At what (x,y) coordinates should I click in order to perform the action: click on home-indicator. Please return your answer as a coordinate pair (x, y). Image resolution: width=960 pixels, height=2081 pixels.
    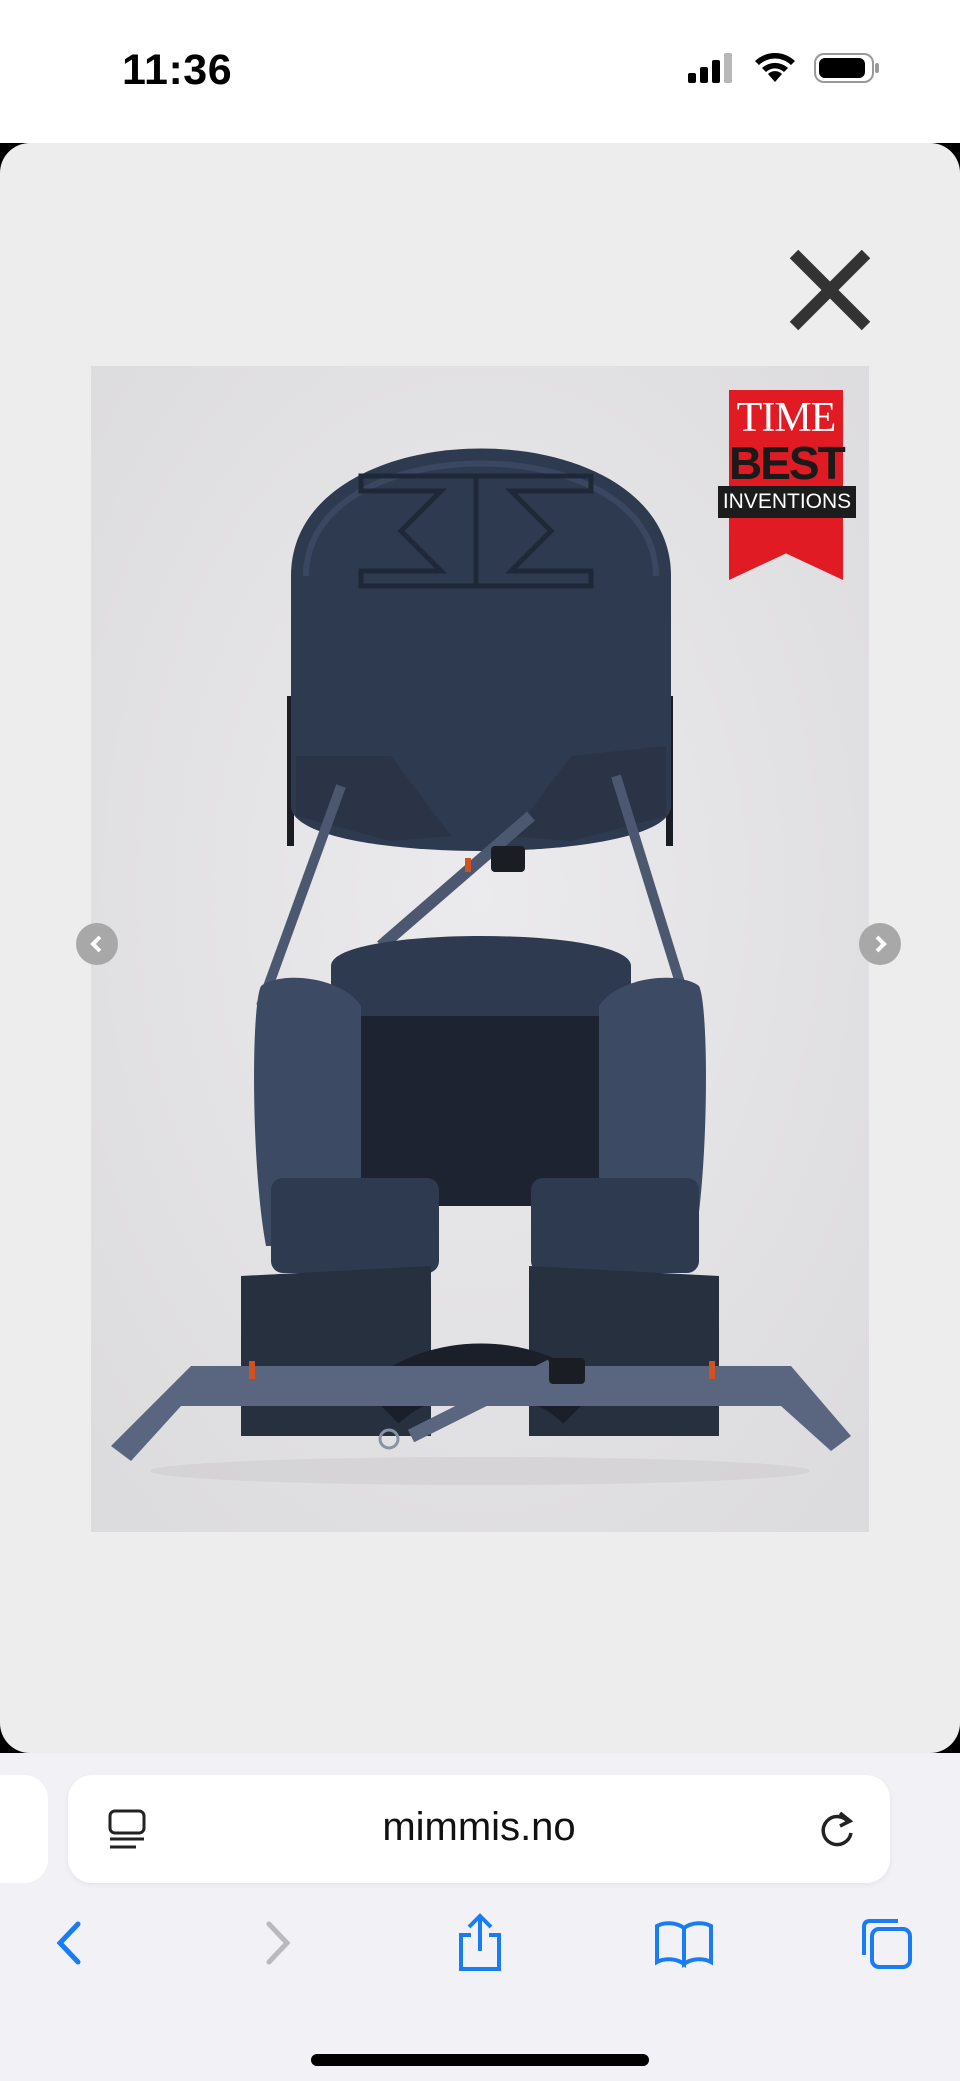
    Looking at the image, I should click on (480, 2060).